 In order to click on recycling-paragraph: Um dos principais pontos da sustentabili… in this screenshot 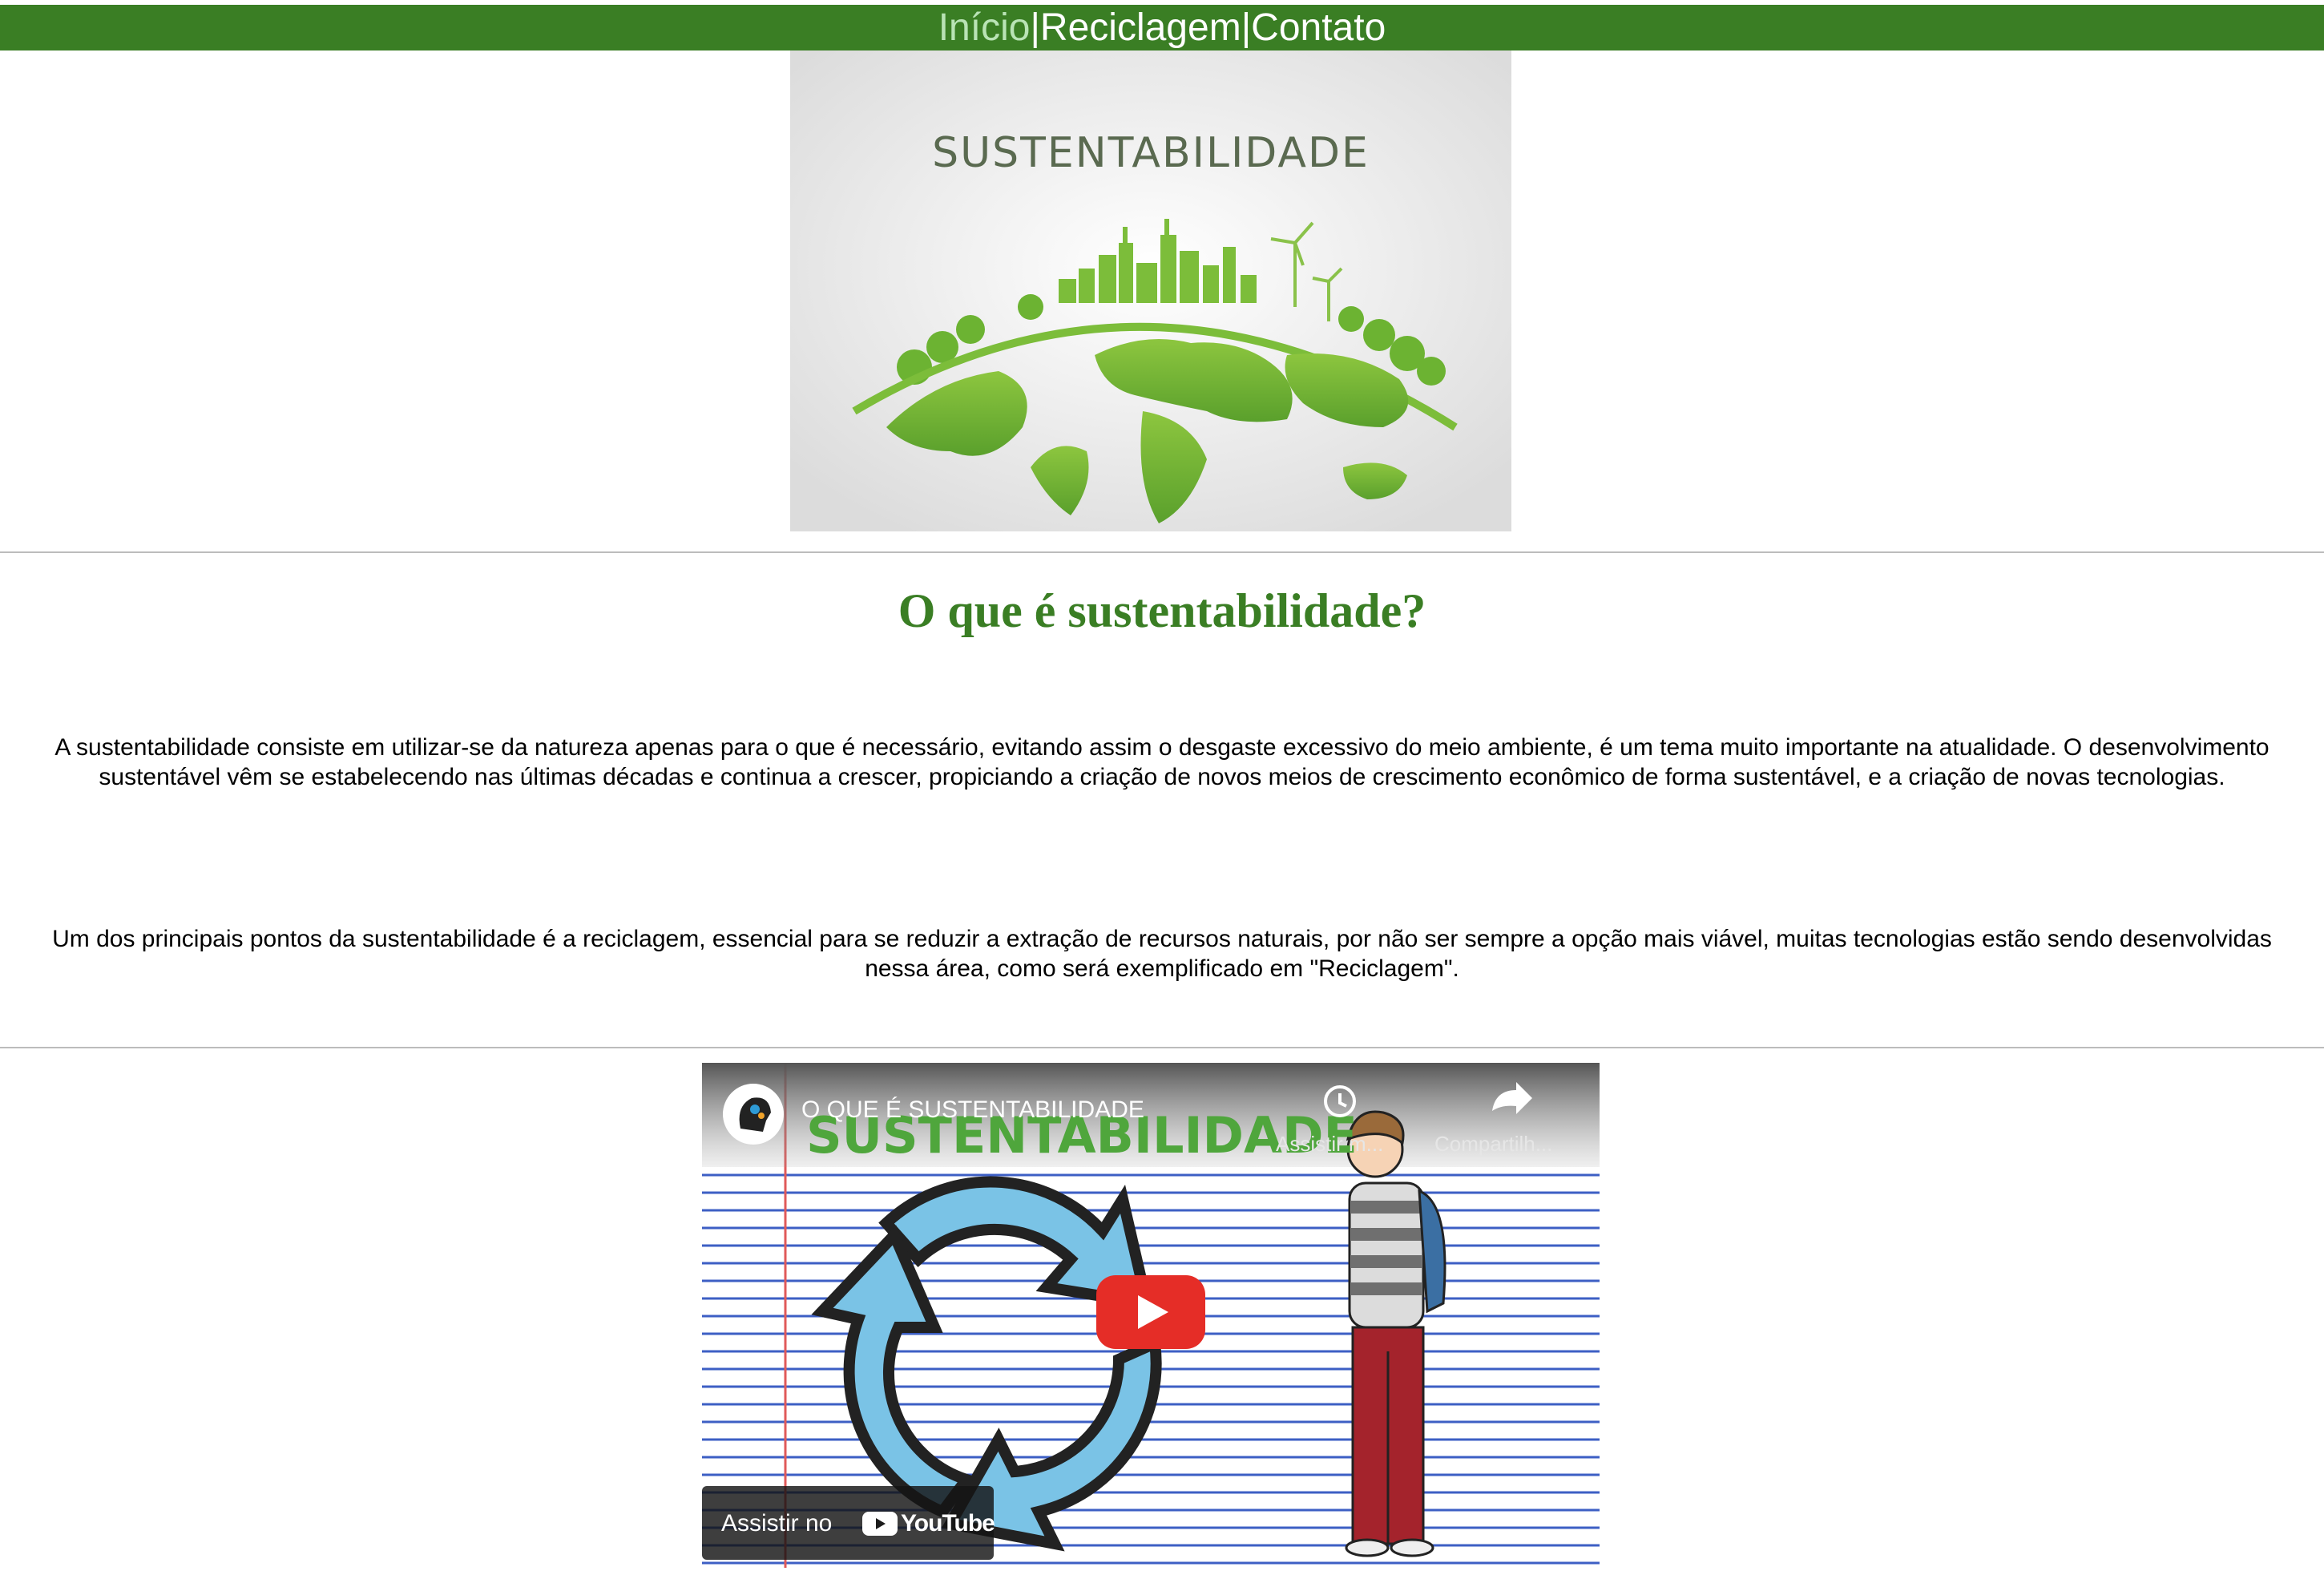, I will do `click(1162, 954)`.